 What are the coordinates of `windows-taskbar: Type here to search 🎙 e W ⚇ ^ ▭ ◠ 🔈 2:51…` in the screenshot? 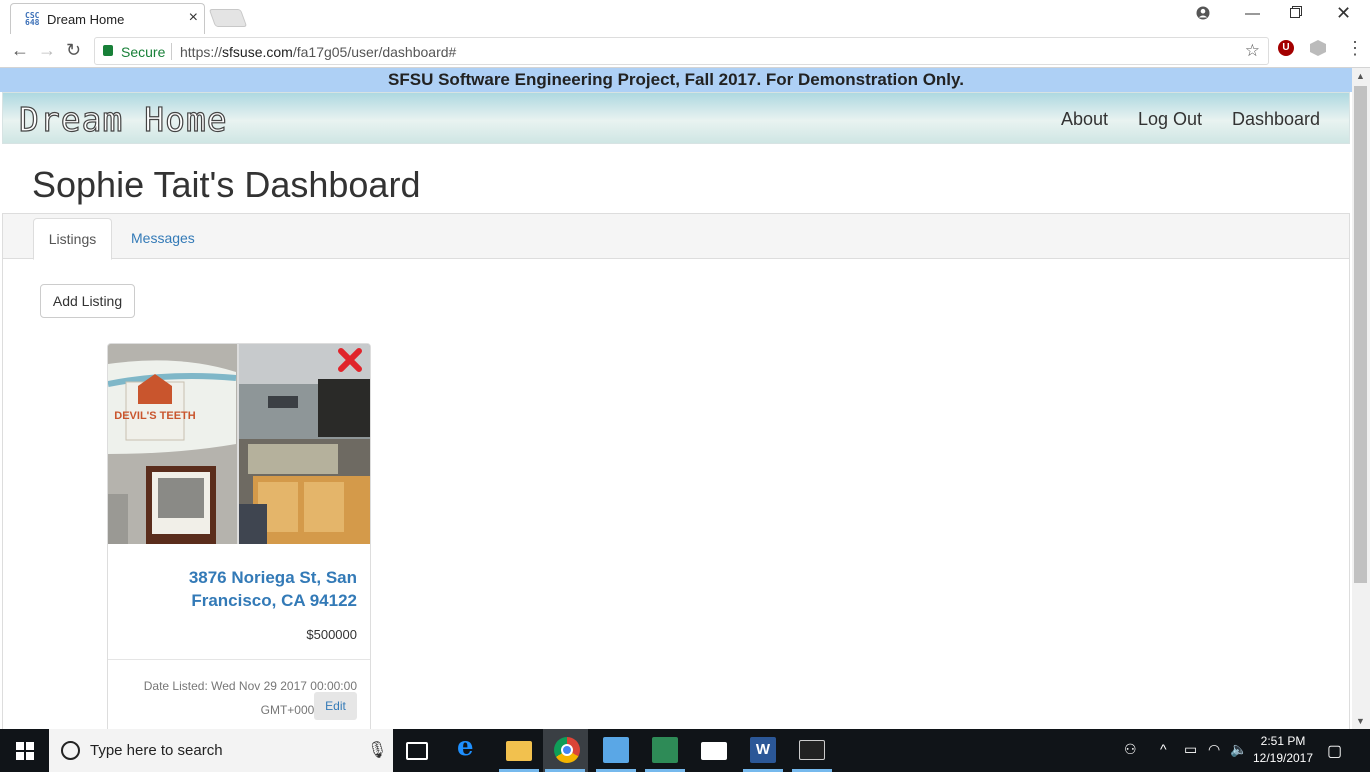 It's located at (685, 750).